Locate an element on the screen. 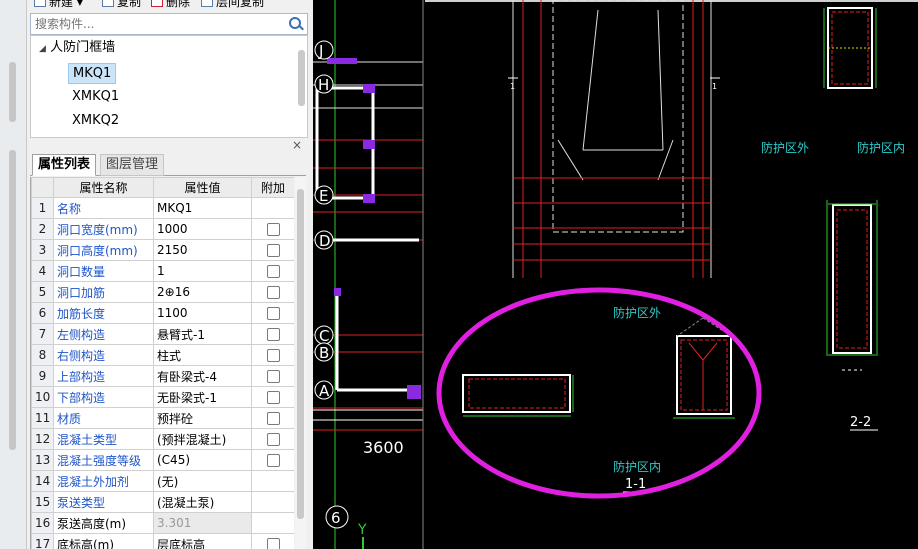 The width and height of the screenshot is (918, 549). row-number: 12 is located at coordinates (42, 439).